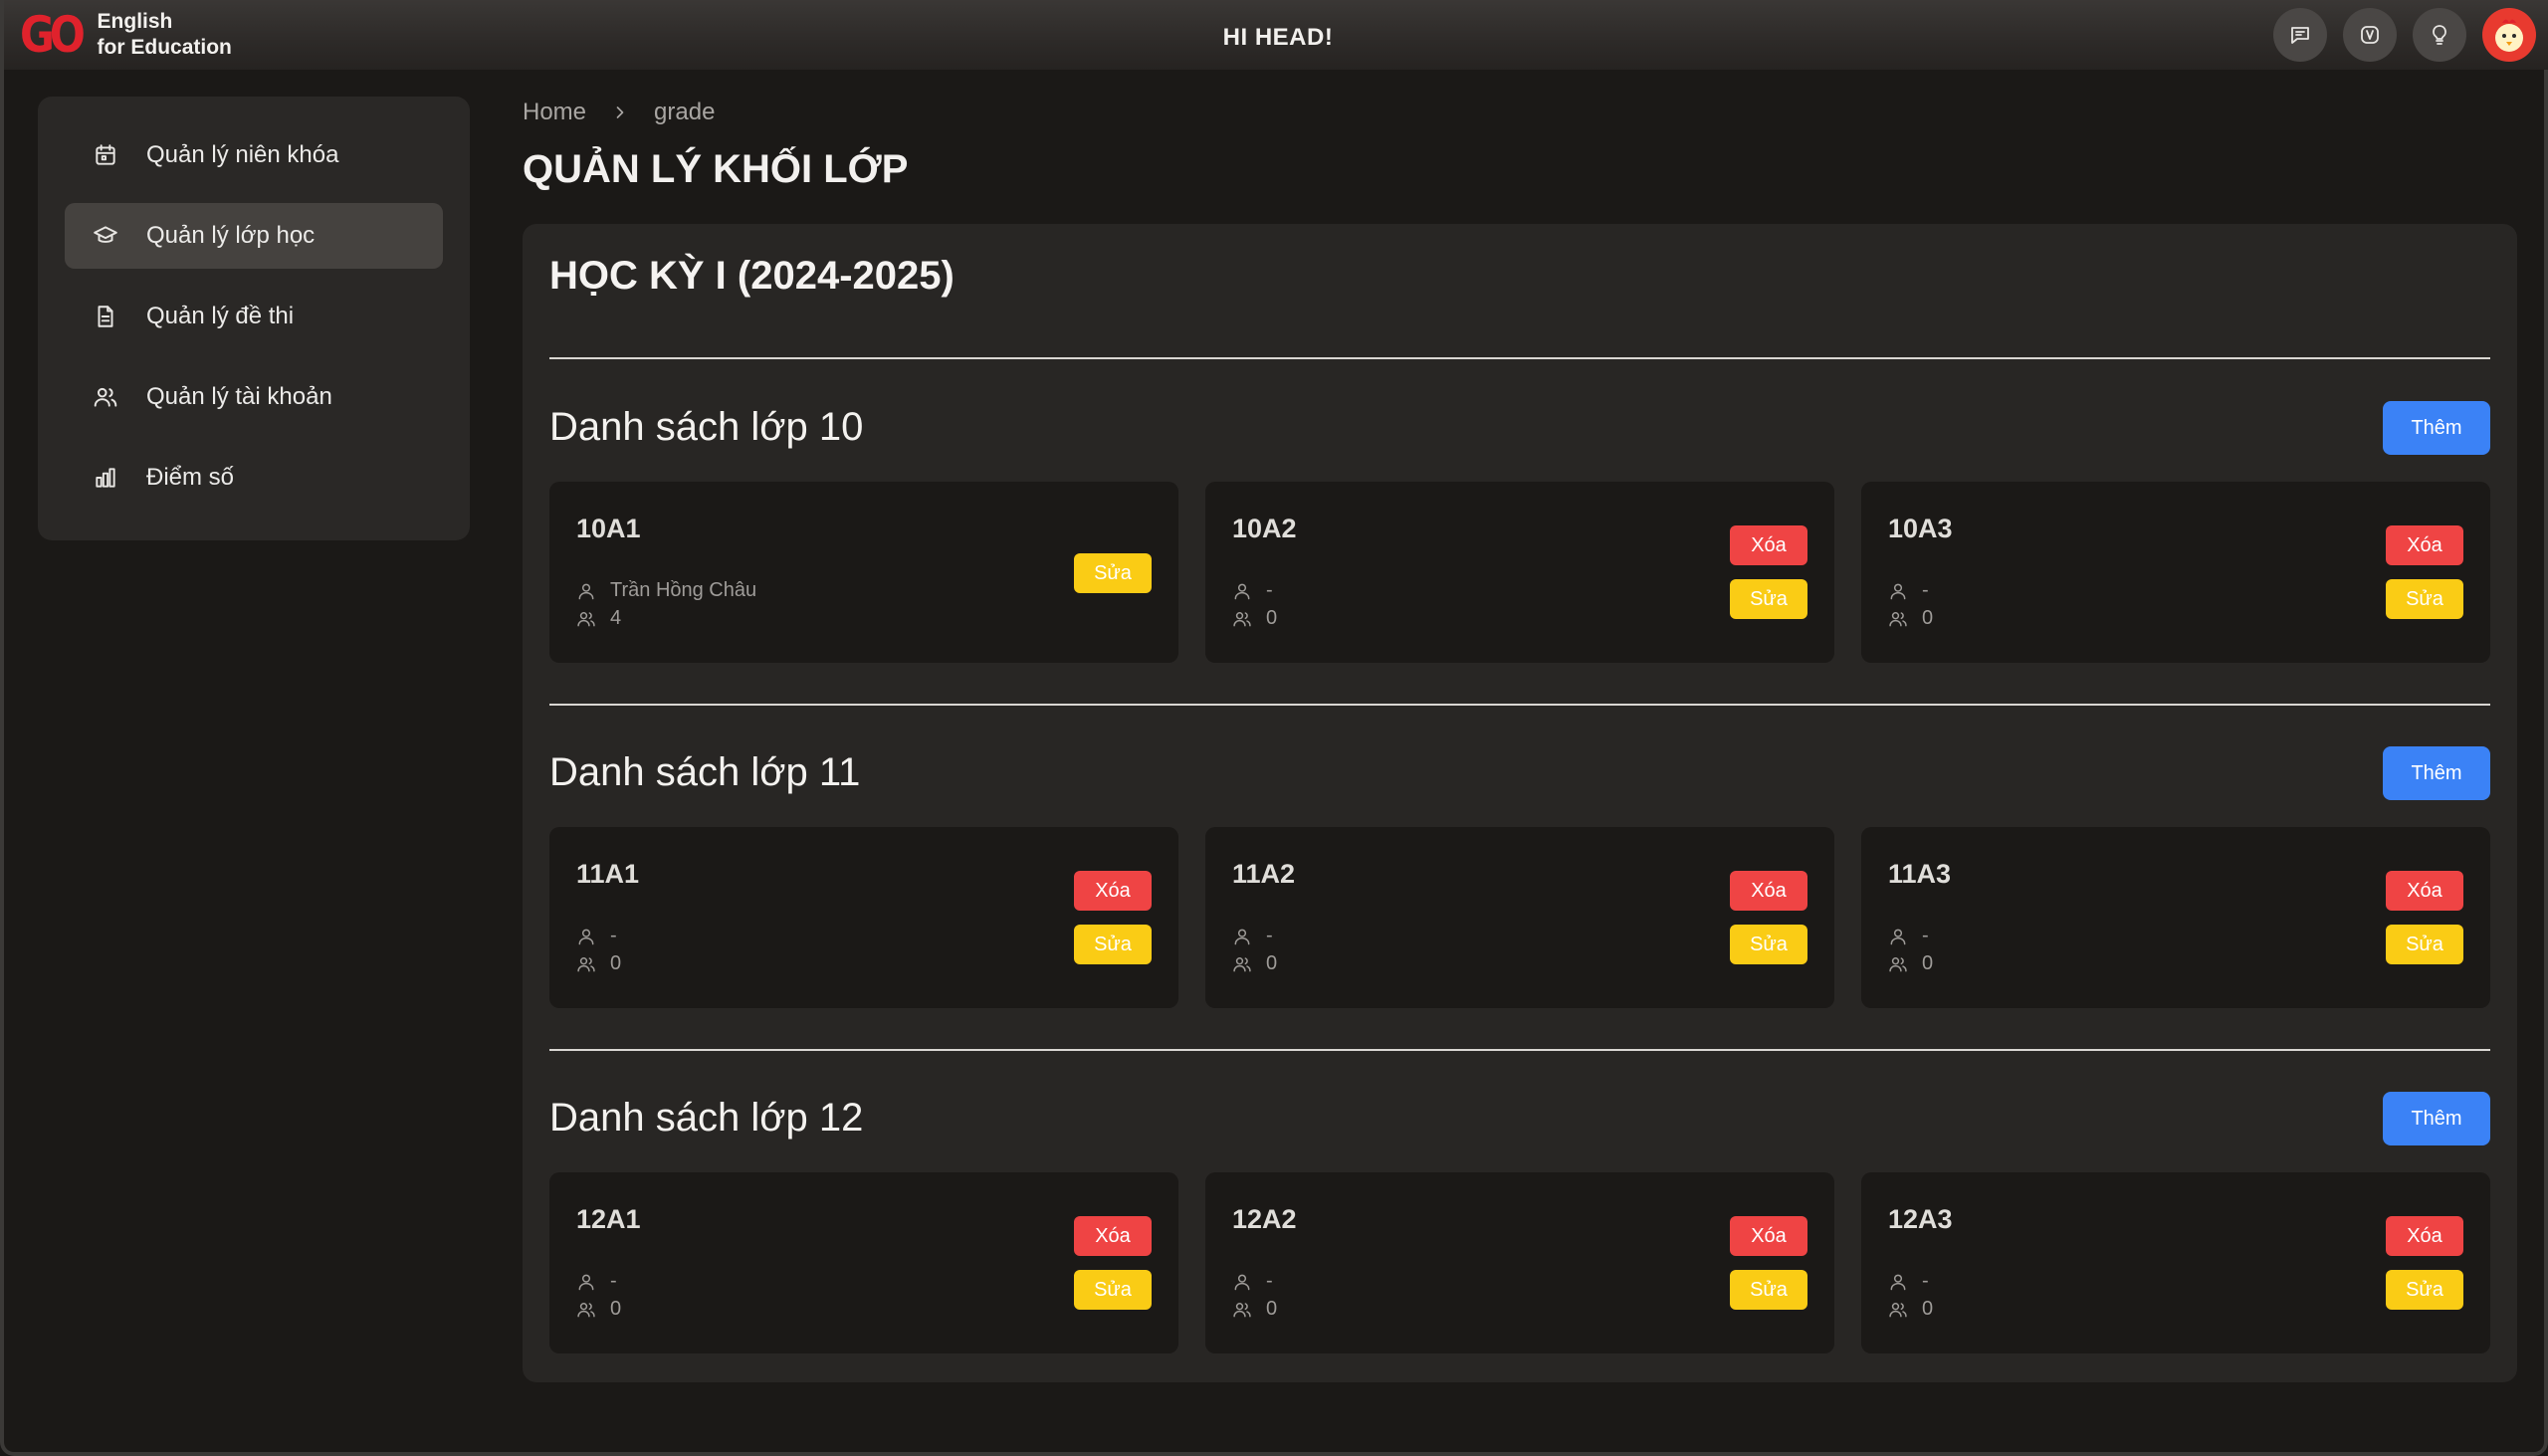 The height and width of the screenshot is (1456, 2548). Describe the element at coordinates (1920, 874) in the screenshot. I see `class-name: 11A3` at that location.